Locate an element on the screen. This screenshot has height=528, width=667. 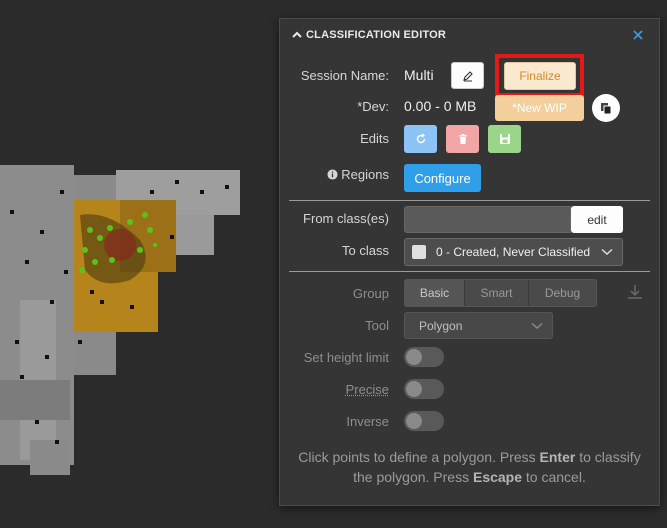
save-icon is located at coordinates (504, 139).